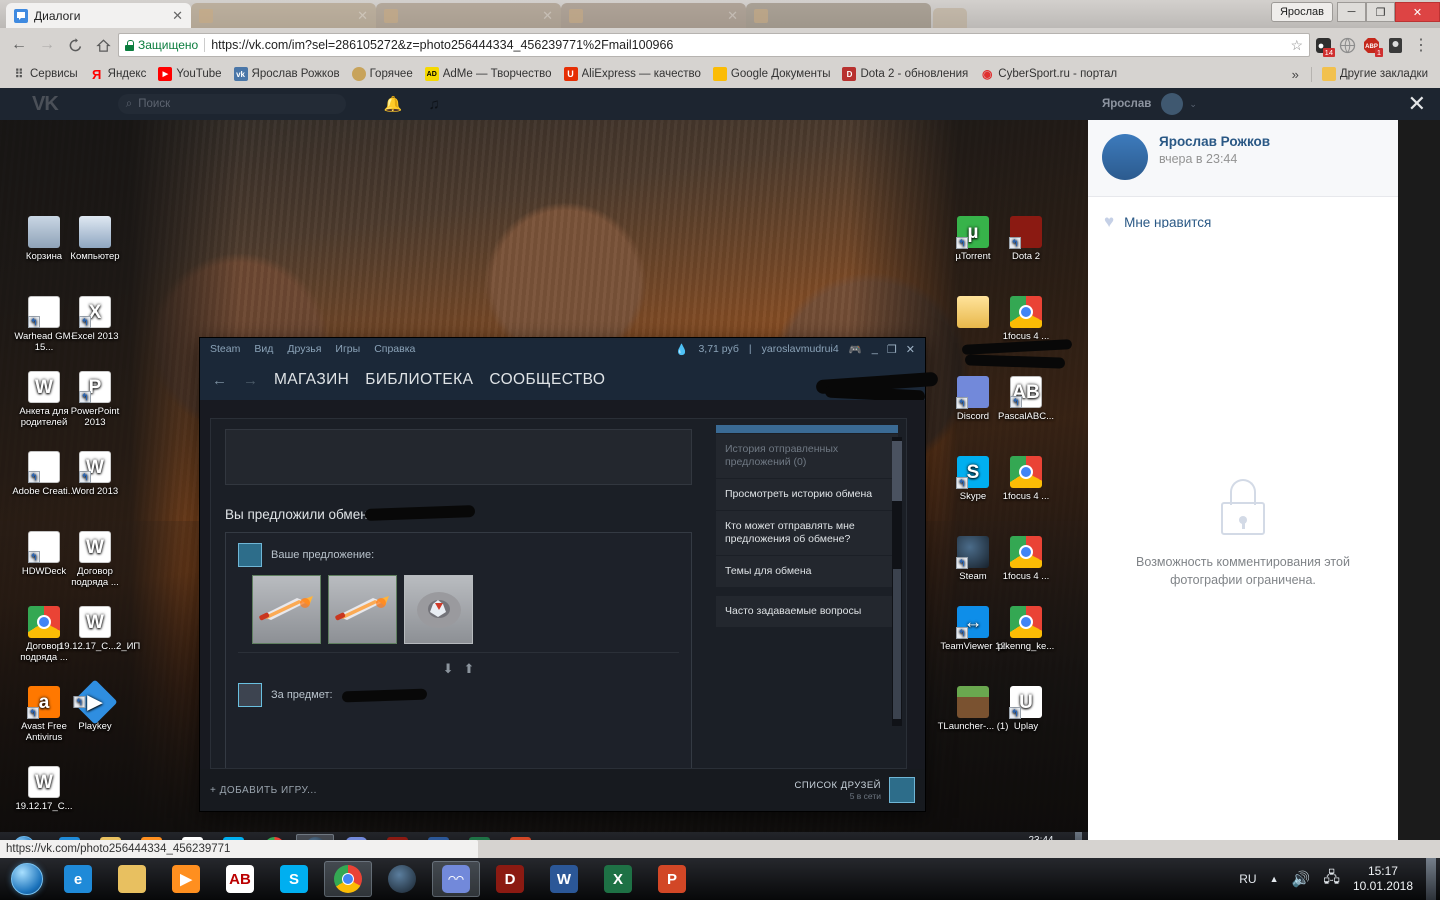 The height and width of the screenshot is (900, 1440). I want to click on bookmark-google-docs: Google Документы, so click(772, 74).